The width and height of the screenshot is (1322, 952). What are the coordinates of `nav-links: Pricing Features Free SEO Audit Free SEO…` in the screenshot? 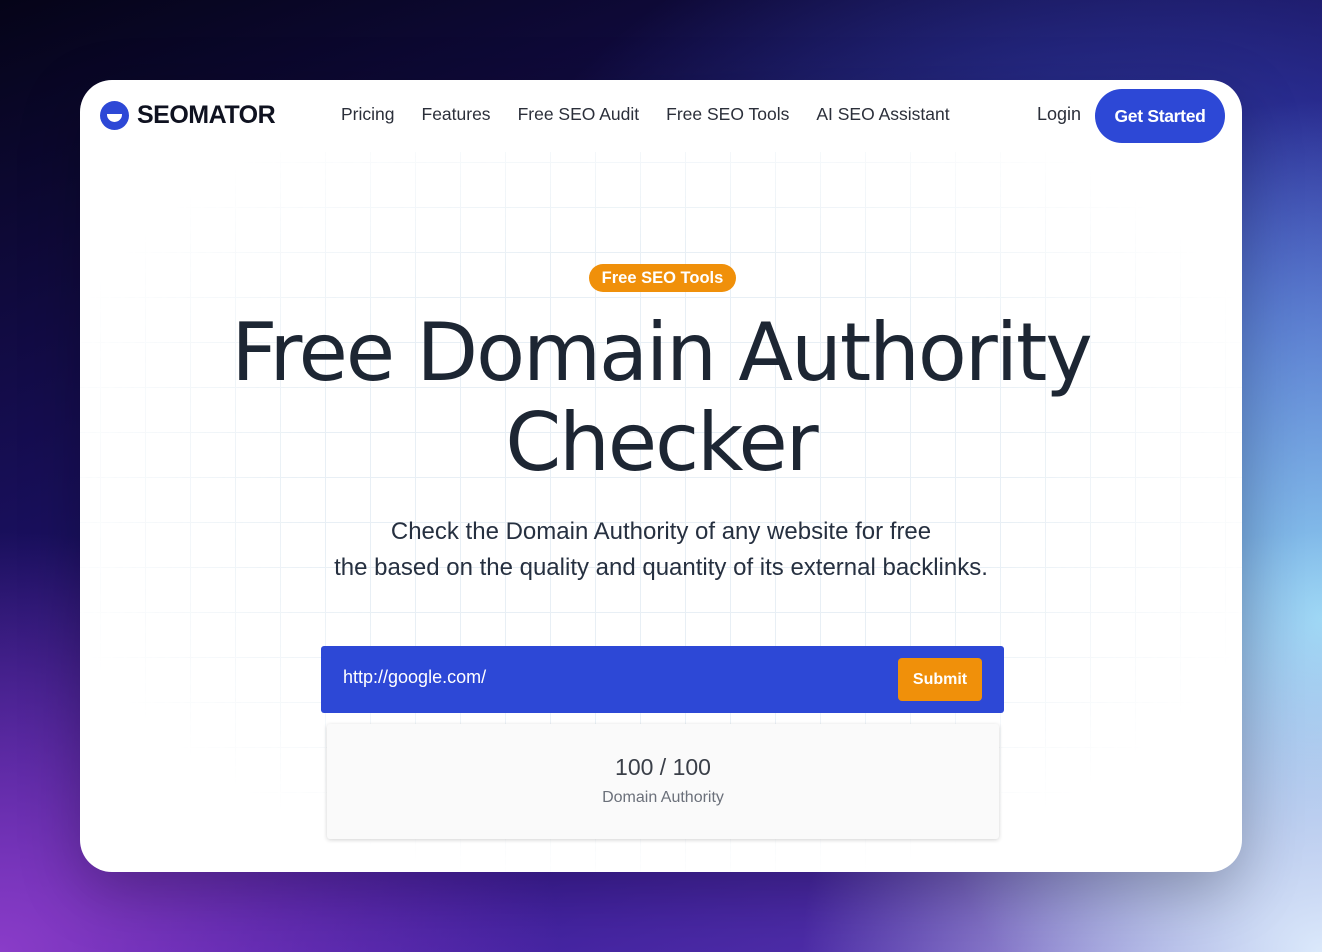 It's located at (659, 114).